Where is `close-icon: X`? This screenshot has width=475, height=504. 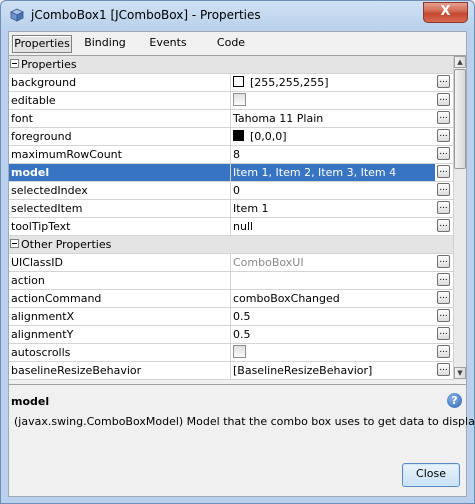 close-icon: X is located at coordinates (445, 11).